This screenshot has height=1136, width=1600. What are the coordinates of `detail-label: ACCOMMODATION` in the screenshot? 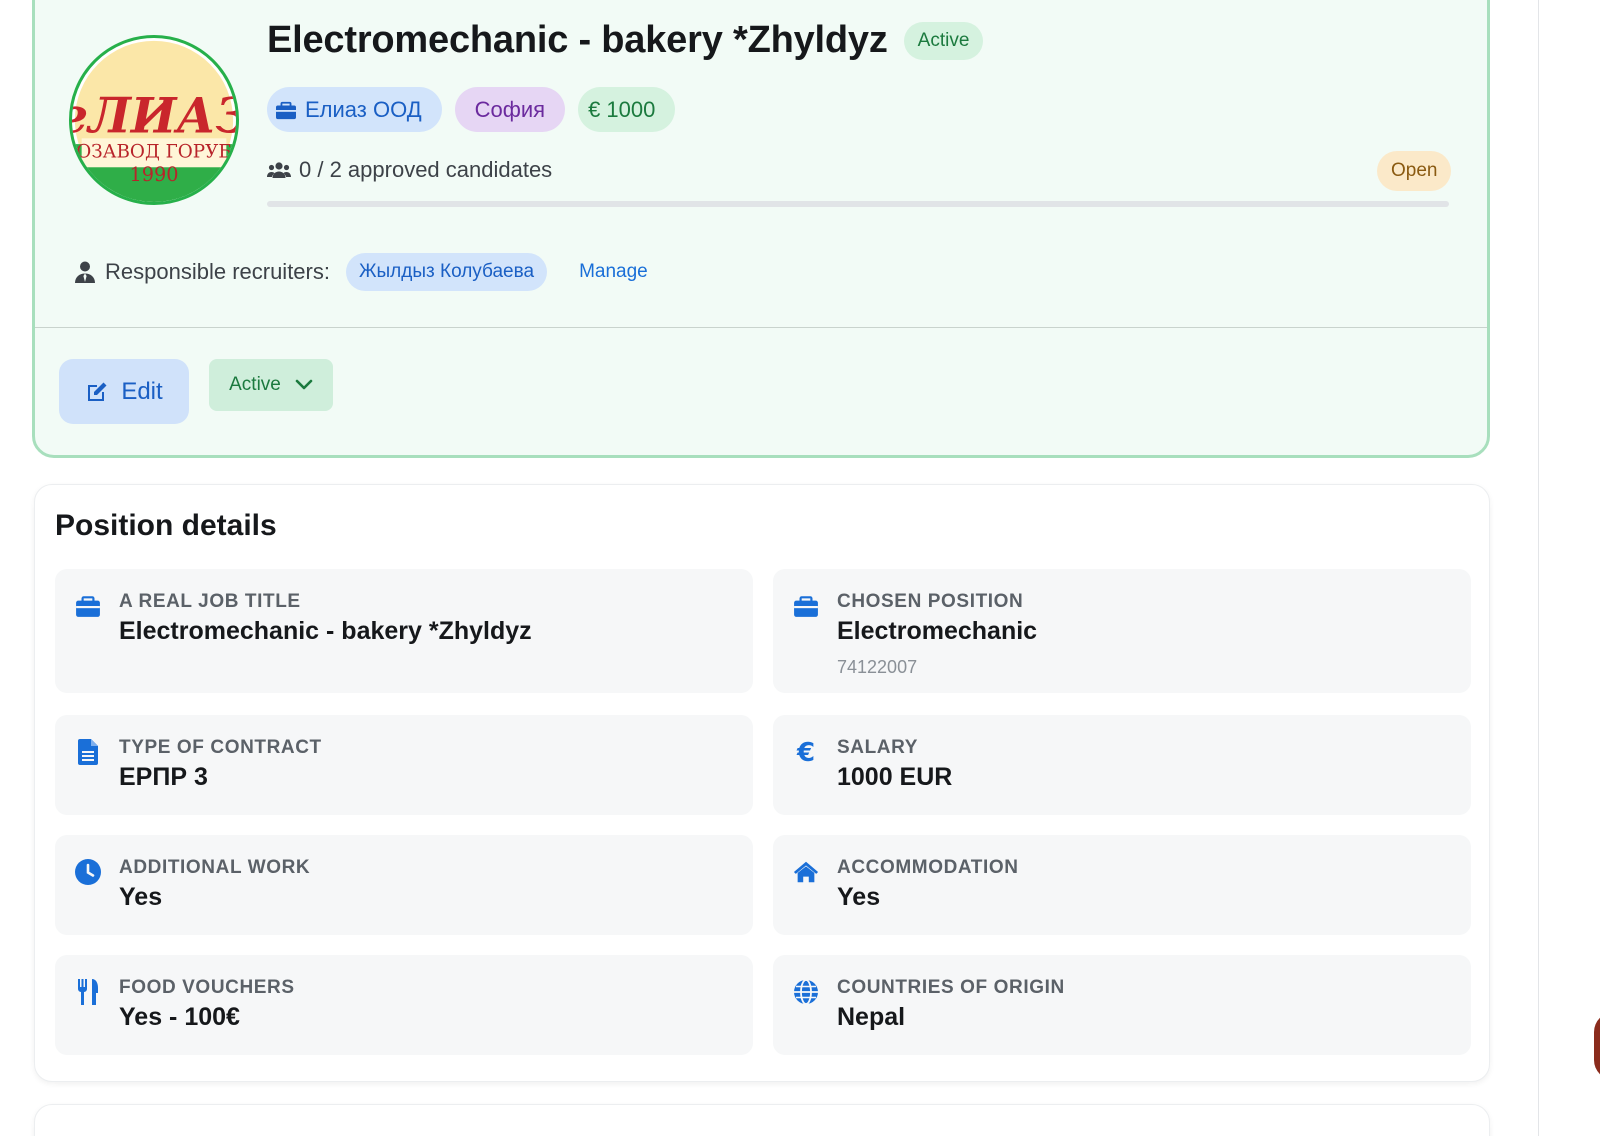 It's located at (928, 867).